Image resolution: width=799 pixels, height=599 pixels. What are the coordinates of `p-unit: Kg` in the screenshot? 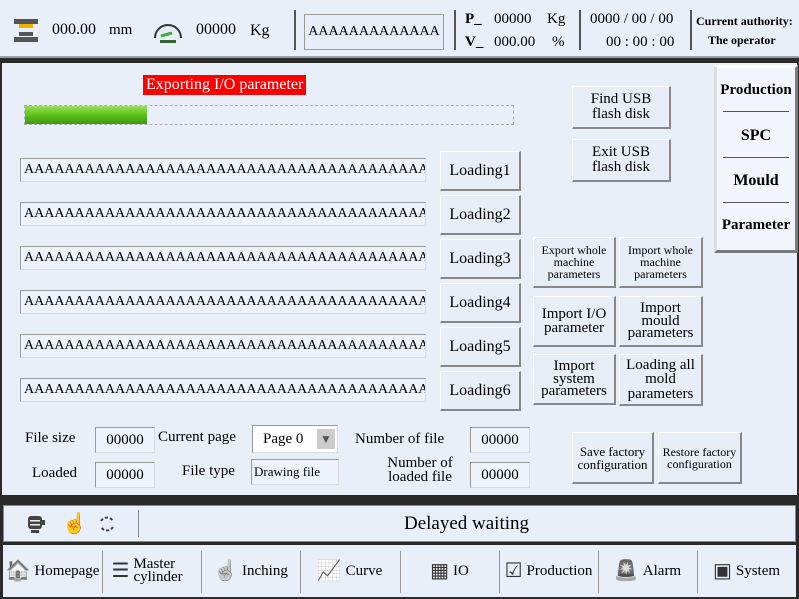 It's located at (556, 19).